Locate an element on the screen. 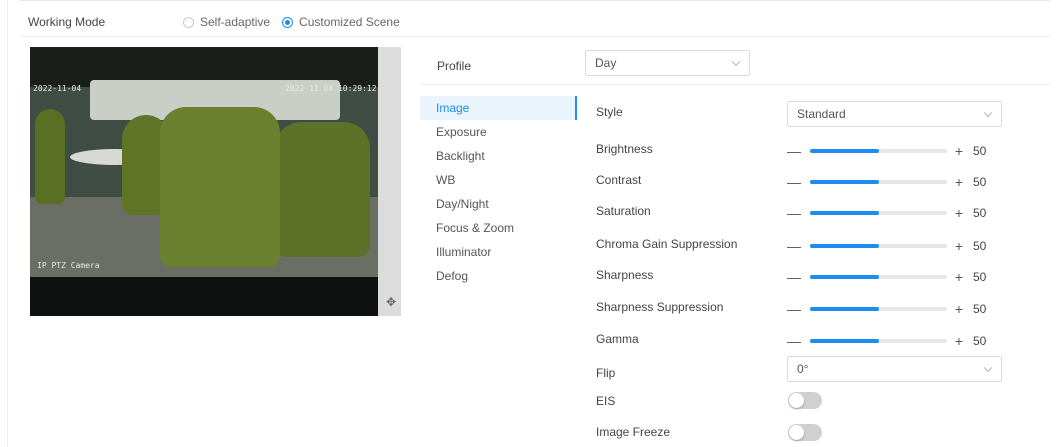 Image resolution: width=1060 pixels, height=447 pixels. saturation-value: 50 is located at coordinates (980, 213).